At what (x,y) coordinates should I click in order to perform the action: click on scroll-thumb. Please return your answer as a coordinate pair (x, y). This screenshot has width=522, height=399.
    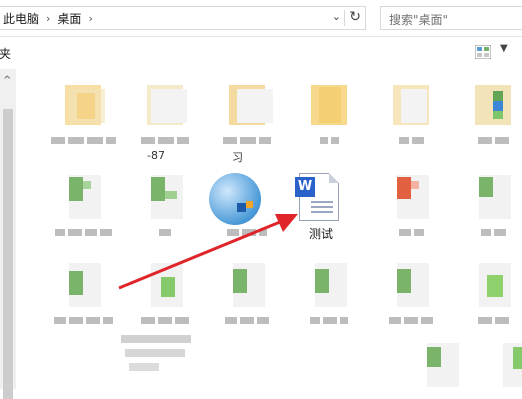
    Looking at the image, I should click on (8, 254).